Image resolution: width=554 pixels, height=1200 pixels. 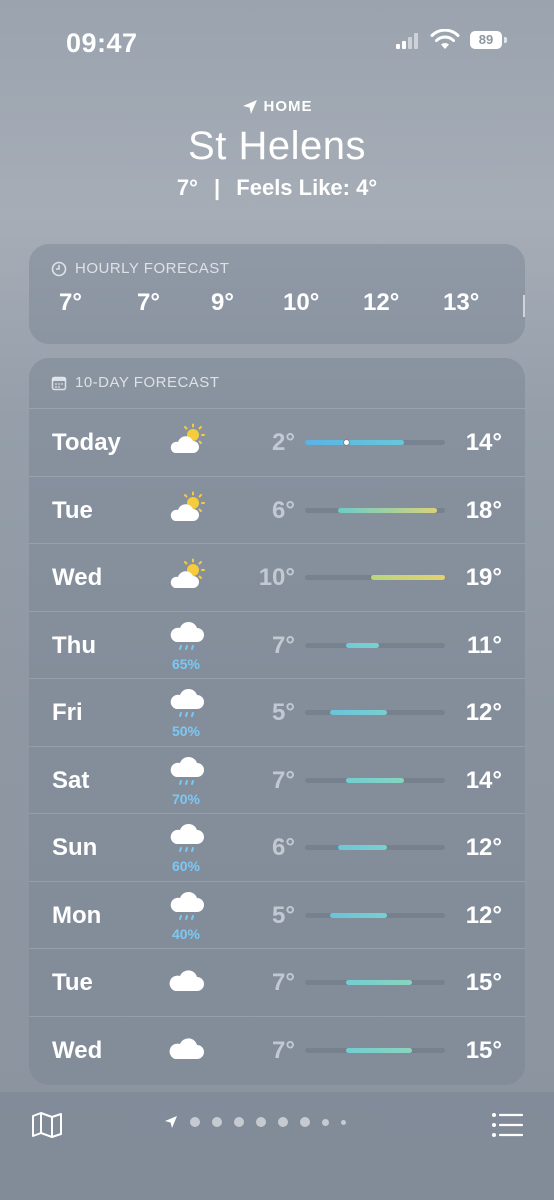 I want to click on precip-chance: 70%, so click(x=186, y=798).